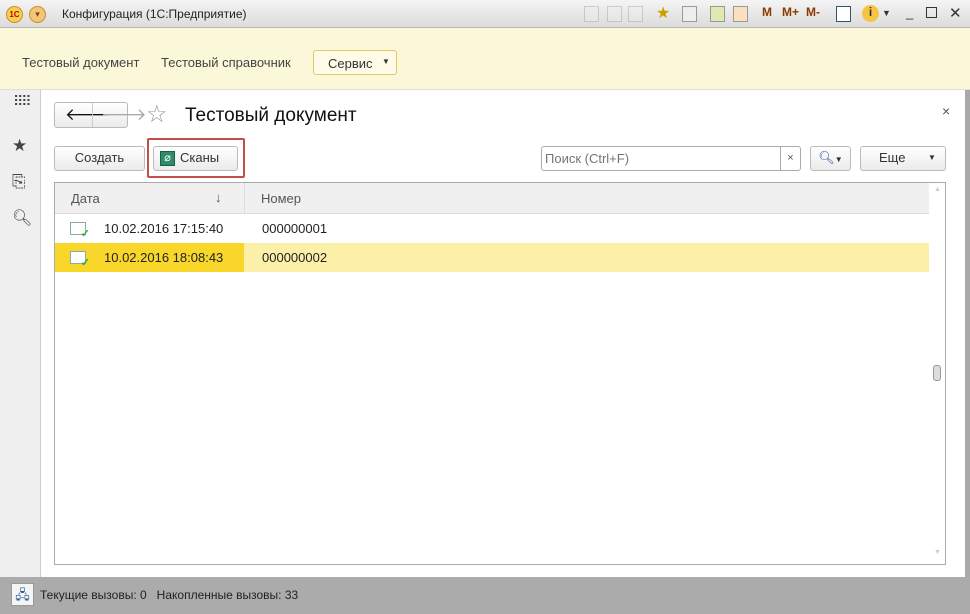 The image size is (970, 614). Describe the element at coordinates (281, 198) in the screenshot. I see `column-header-number: Номер` at that location.